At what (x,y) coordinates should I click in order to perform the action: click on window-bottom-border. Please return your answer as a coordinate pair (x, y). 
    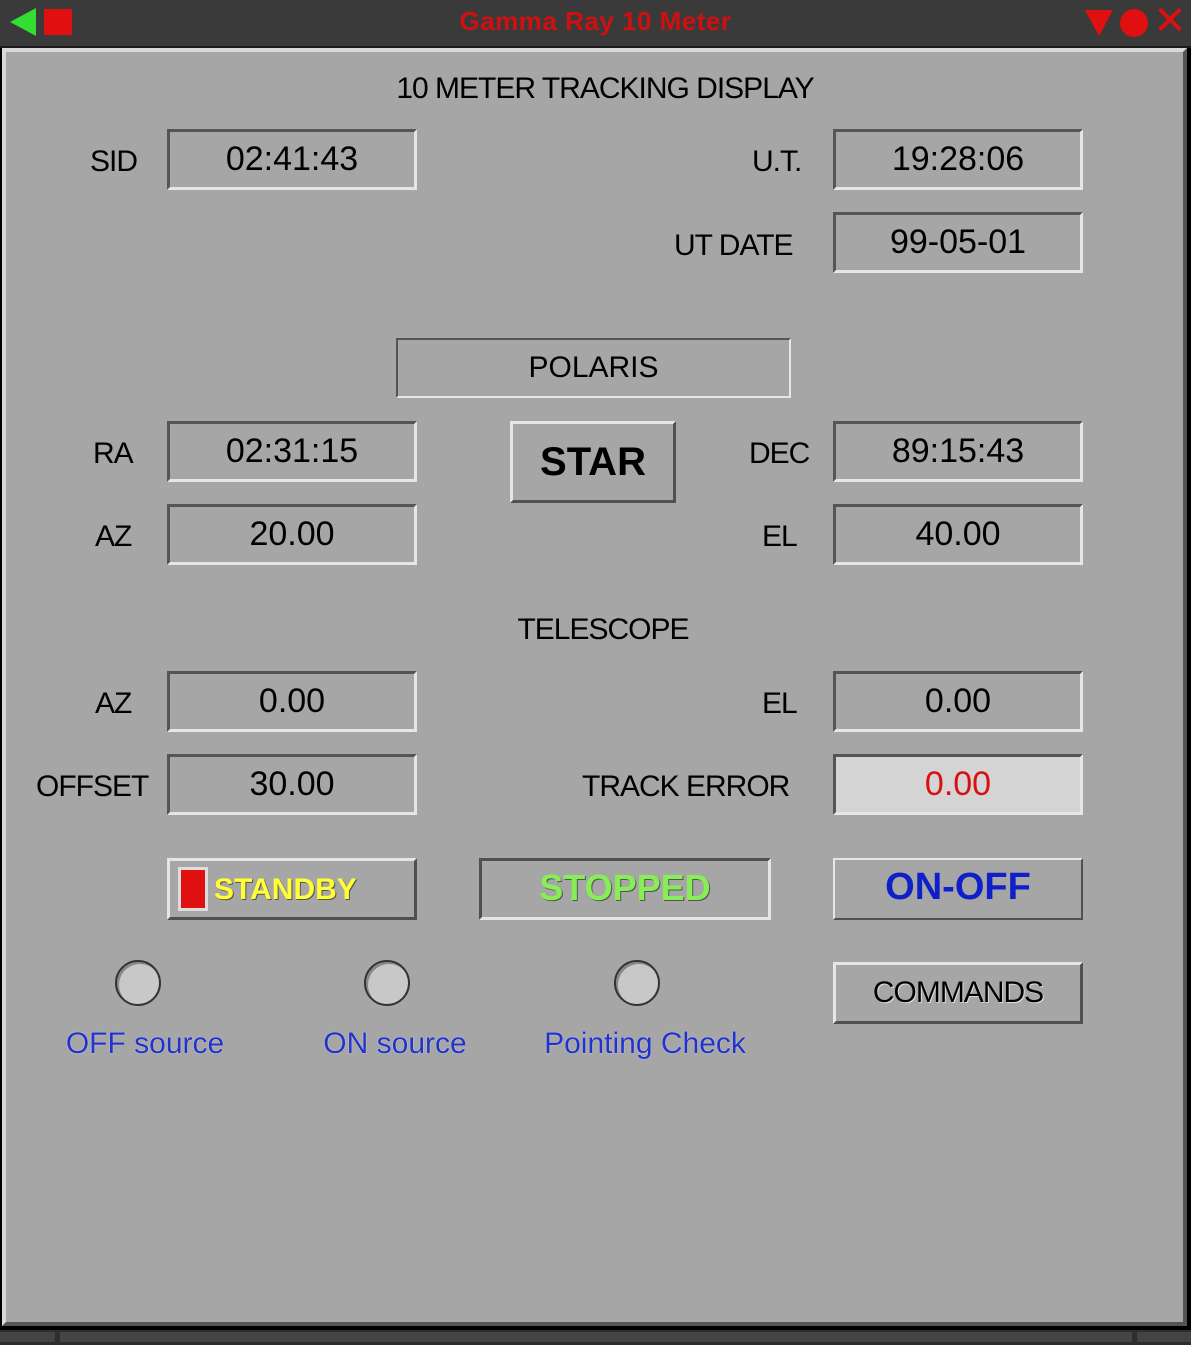
    Looking at the image, I should click on (595, 1337).